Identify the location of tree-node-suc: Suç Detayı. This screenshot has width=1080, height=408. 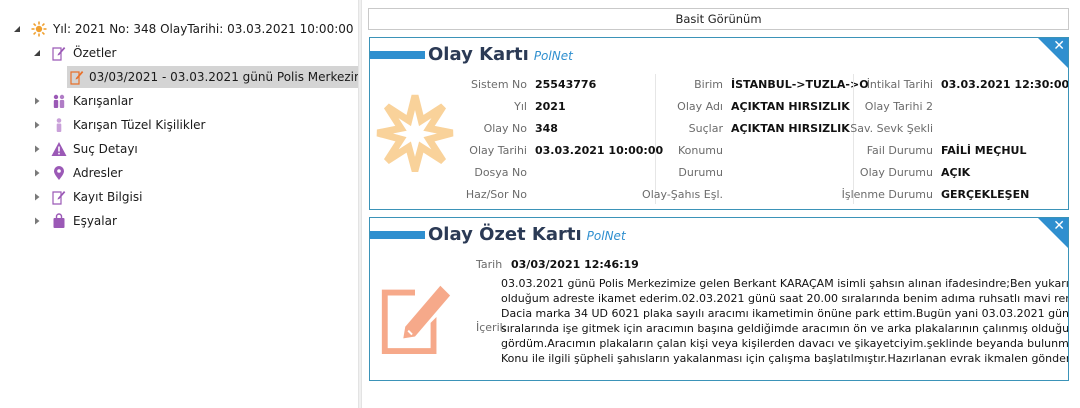
(85, 149).